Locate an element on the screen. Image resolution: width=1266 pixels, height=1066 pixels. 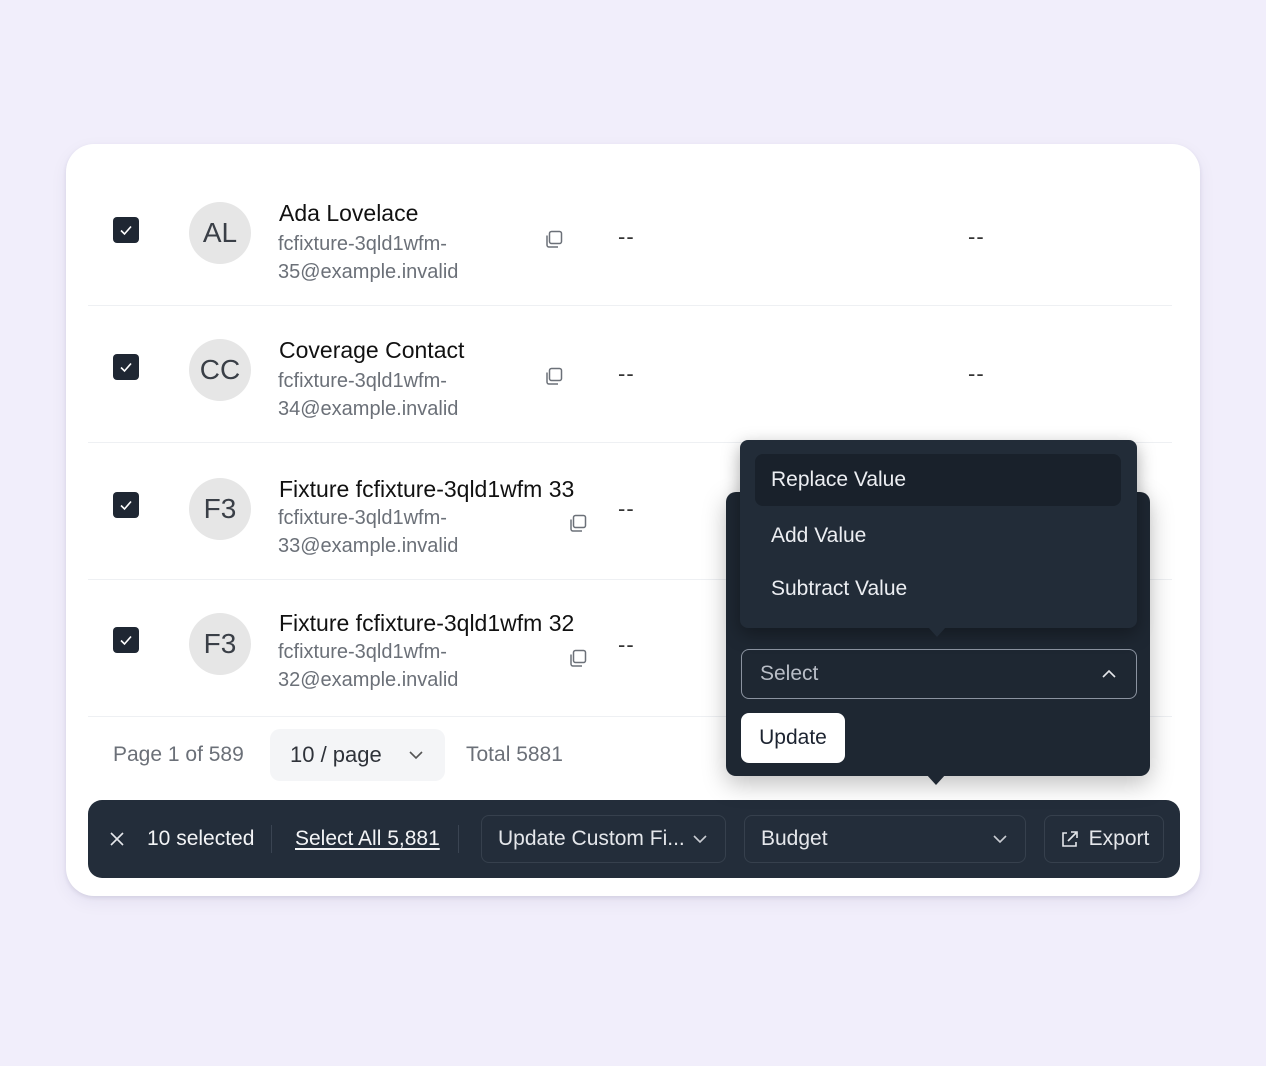
clear-selection-button is located at coordinates (117, 839).